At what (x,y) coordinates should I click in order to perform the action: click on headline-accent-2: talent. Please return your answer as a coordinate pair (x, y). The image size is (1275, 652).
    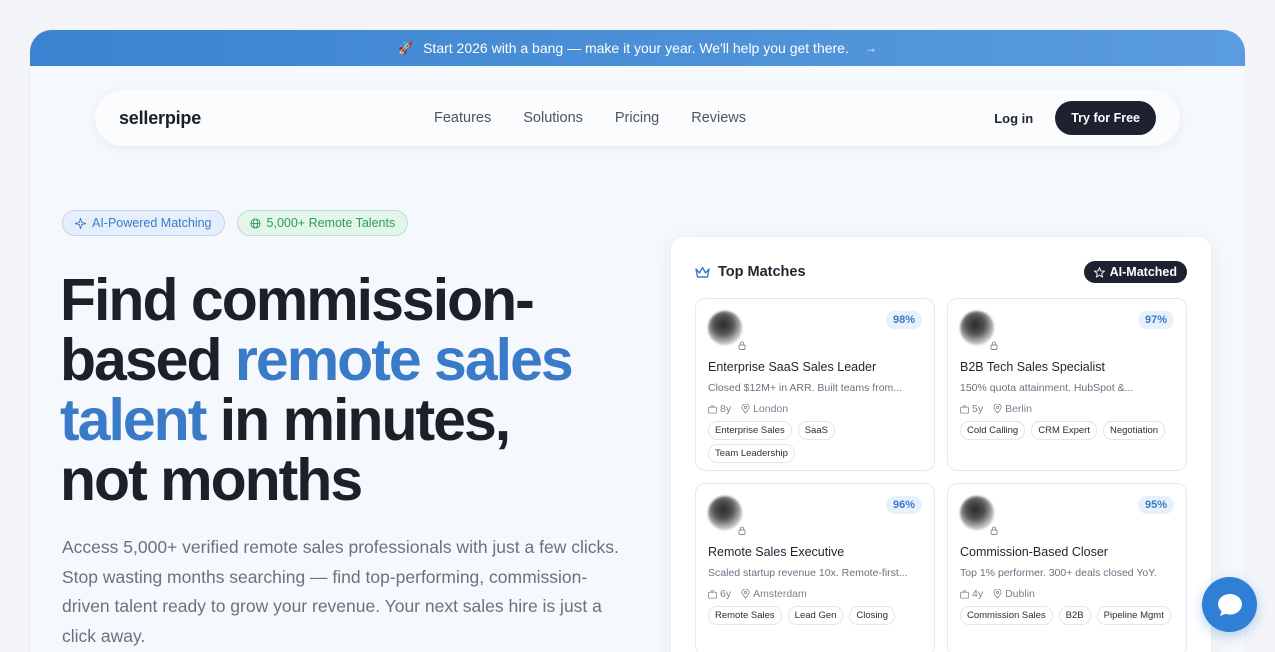
    Looking at the image, I should click on (133, 420).